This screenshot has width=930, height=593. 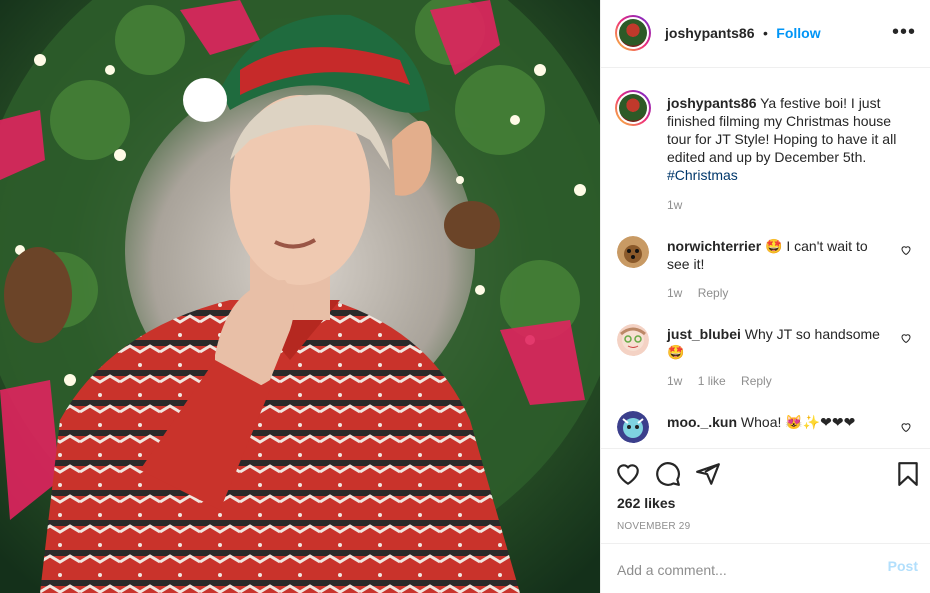 What do you see at coordinates (633, 108) in the screenshot?
I see `caption-avatar` at bounding box center [633, 108].